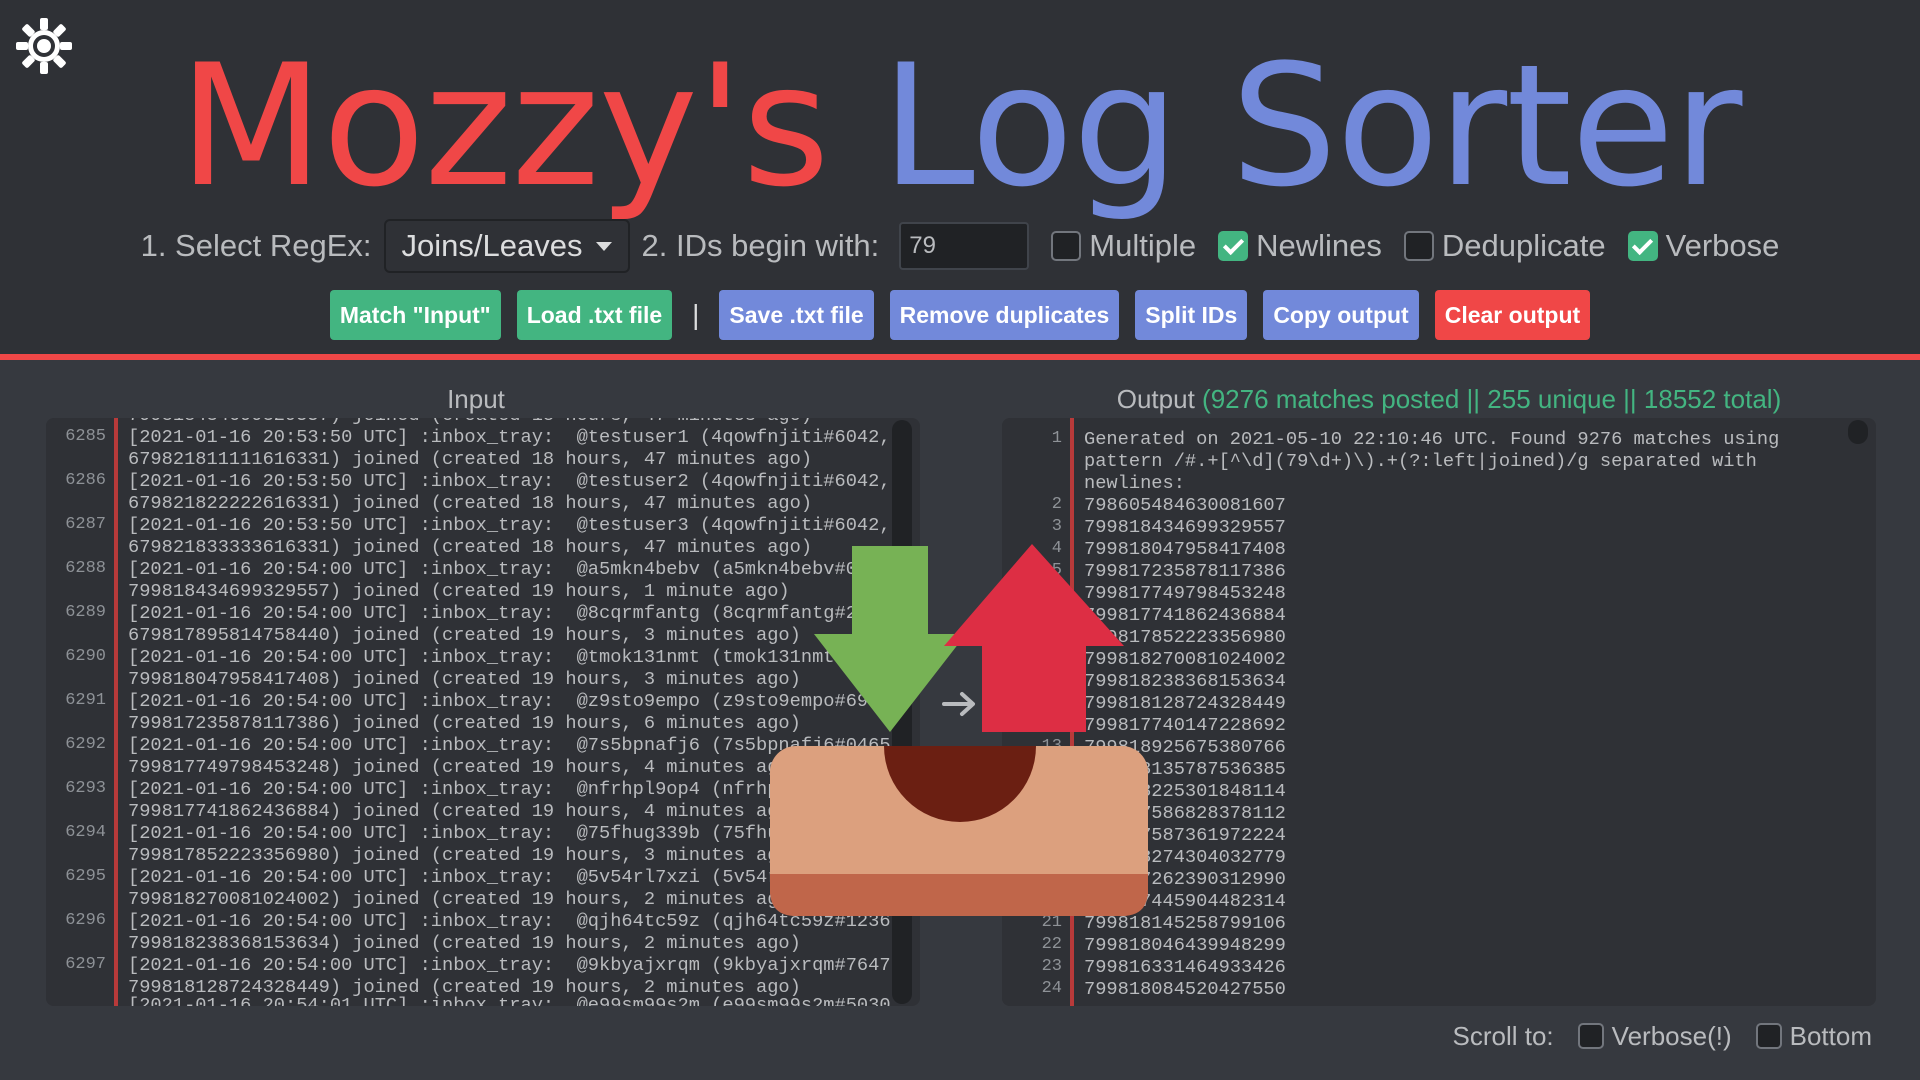 The height and width of the screenshot is (1080, 1920). I want to click on deduplicate-checkbox: Deduplicate, so click(1504, 246).